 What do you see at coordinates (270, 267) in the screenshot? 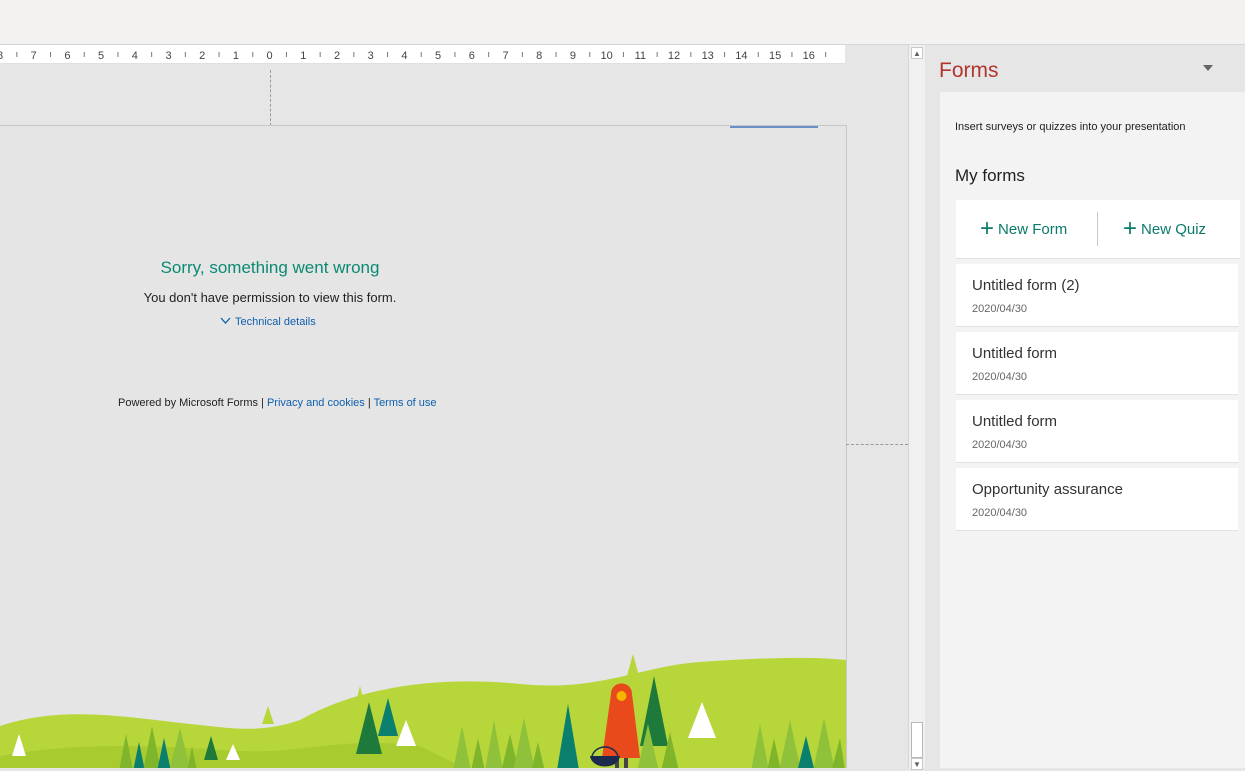
I see `error-title: Sorry, something went wrong` at bounding box center [270, 267].